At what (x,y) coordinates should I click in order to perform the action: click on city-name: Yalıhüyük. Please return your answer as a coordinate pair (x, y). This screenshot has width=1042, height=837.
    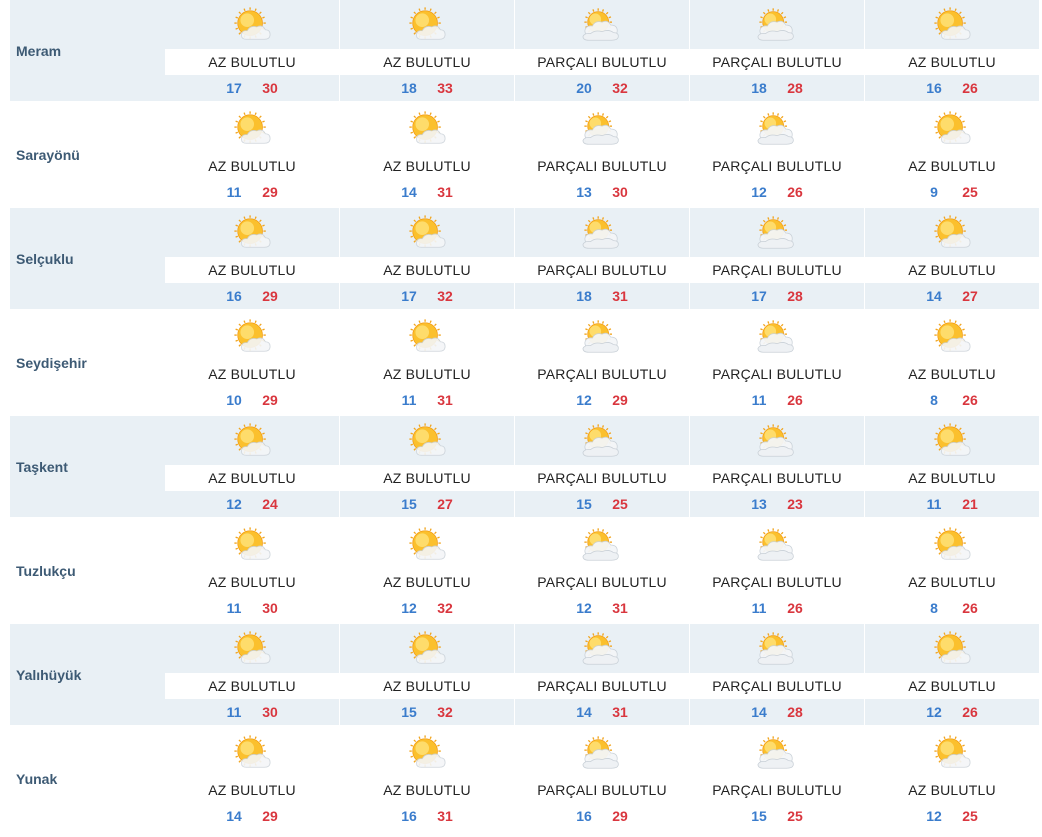
    Looking at the image, I should click on (87, 674).